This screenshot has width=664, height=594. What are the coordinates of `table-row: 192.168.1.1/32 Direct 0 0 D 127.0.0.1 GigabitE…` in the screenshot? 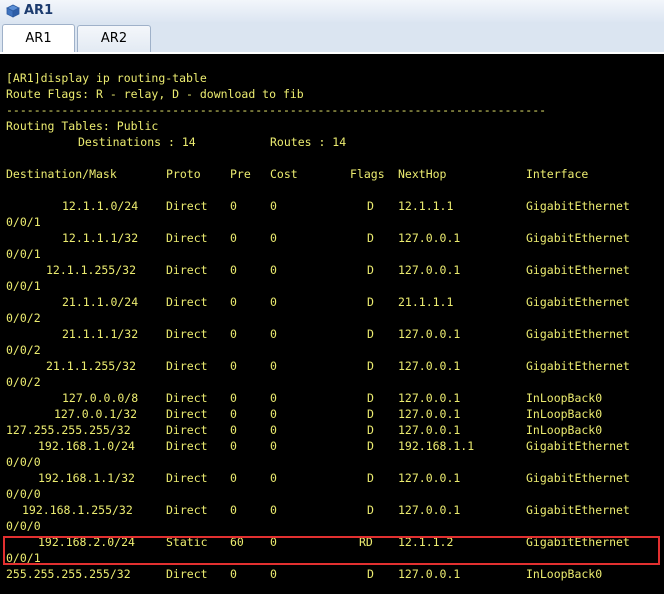 It's located at (332, 478).